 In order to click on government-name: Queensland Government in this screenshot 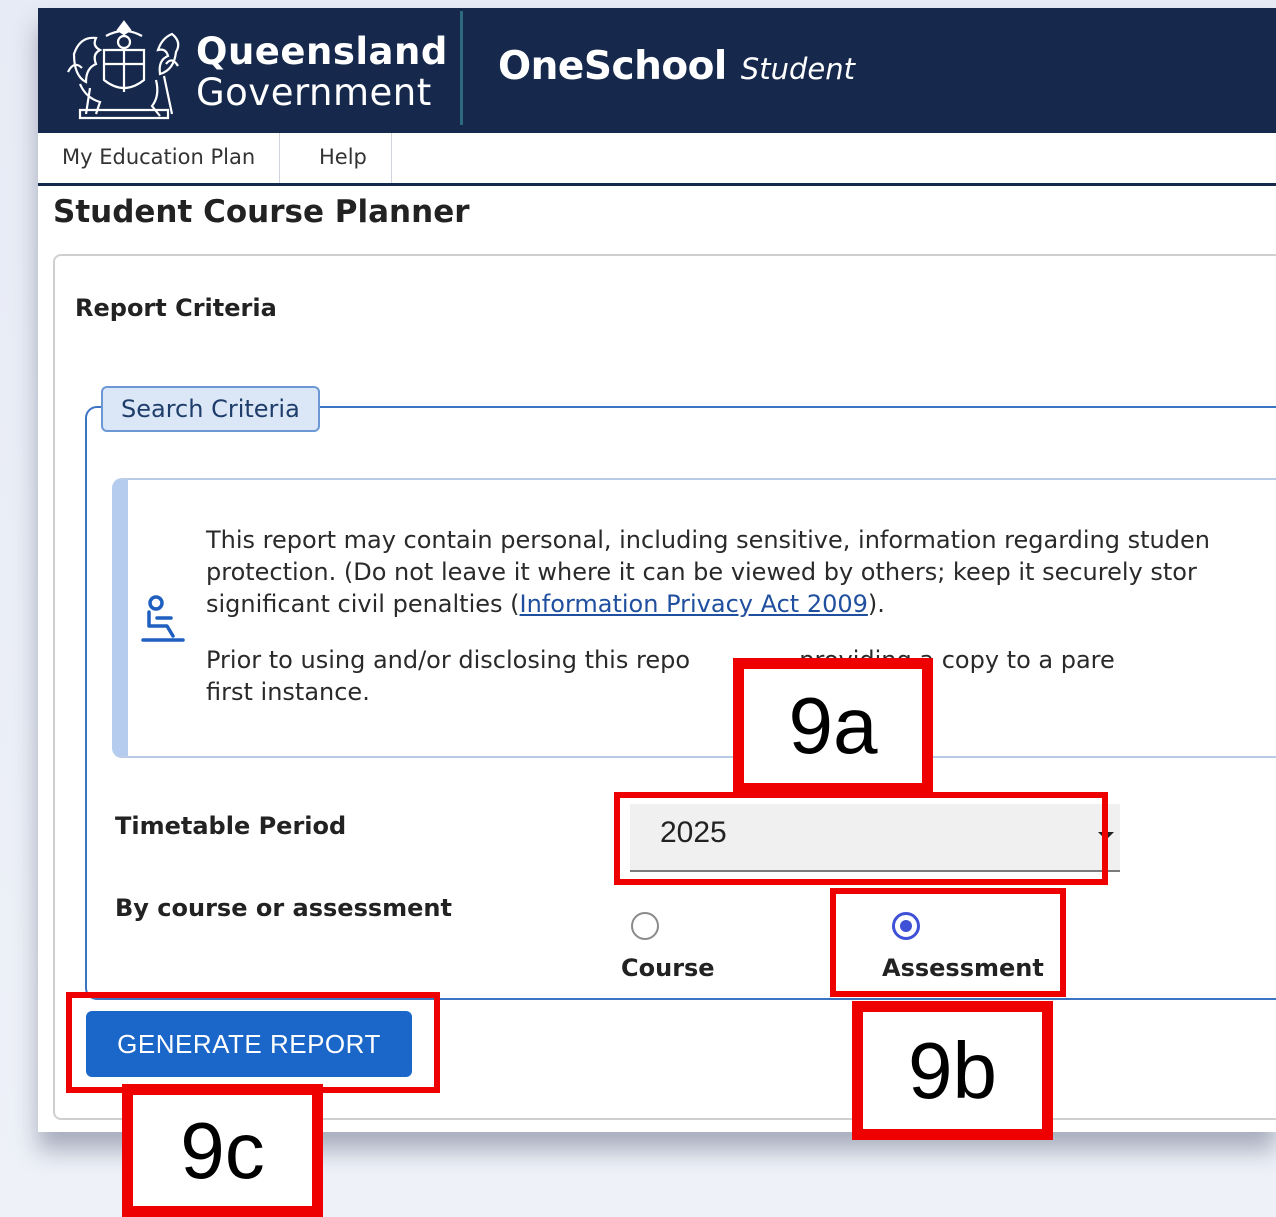, I will do `click(322, 73)`.